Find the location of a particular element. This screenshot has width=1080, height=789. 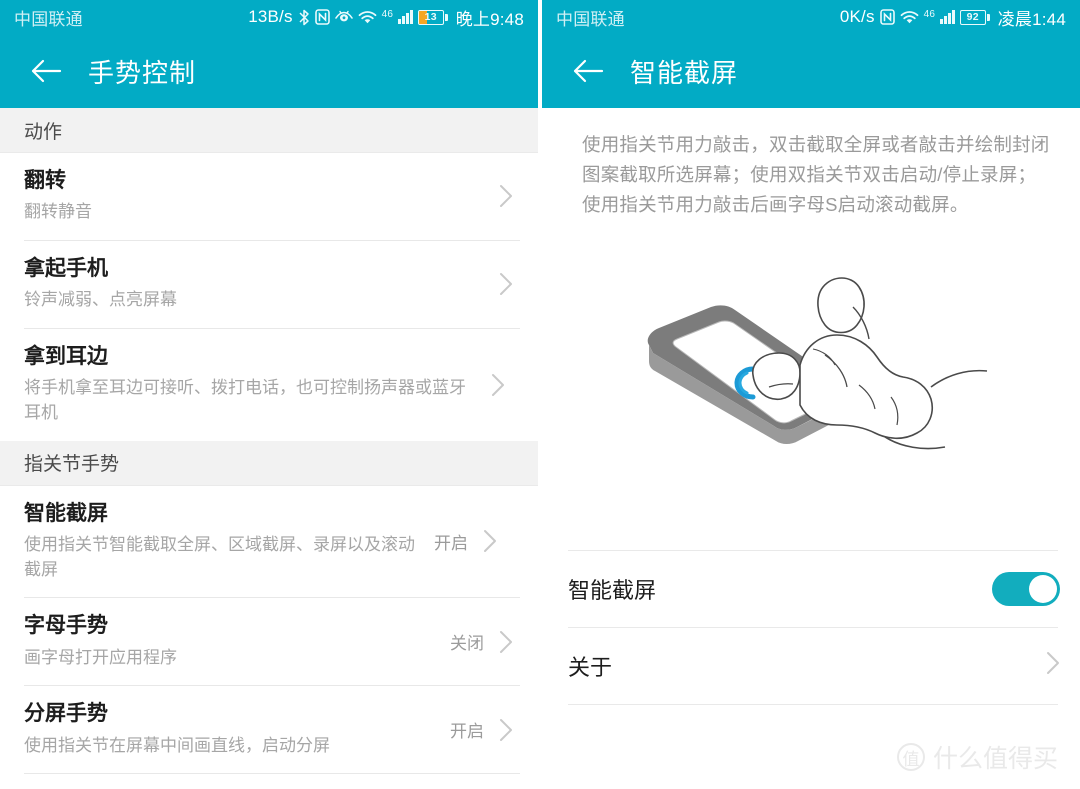

list-item-subtitle: 画字母打开应用程序 is located at coordinates (100, 657).